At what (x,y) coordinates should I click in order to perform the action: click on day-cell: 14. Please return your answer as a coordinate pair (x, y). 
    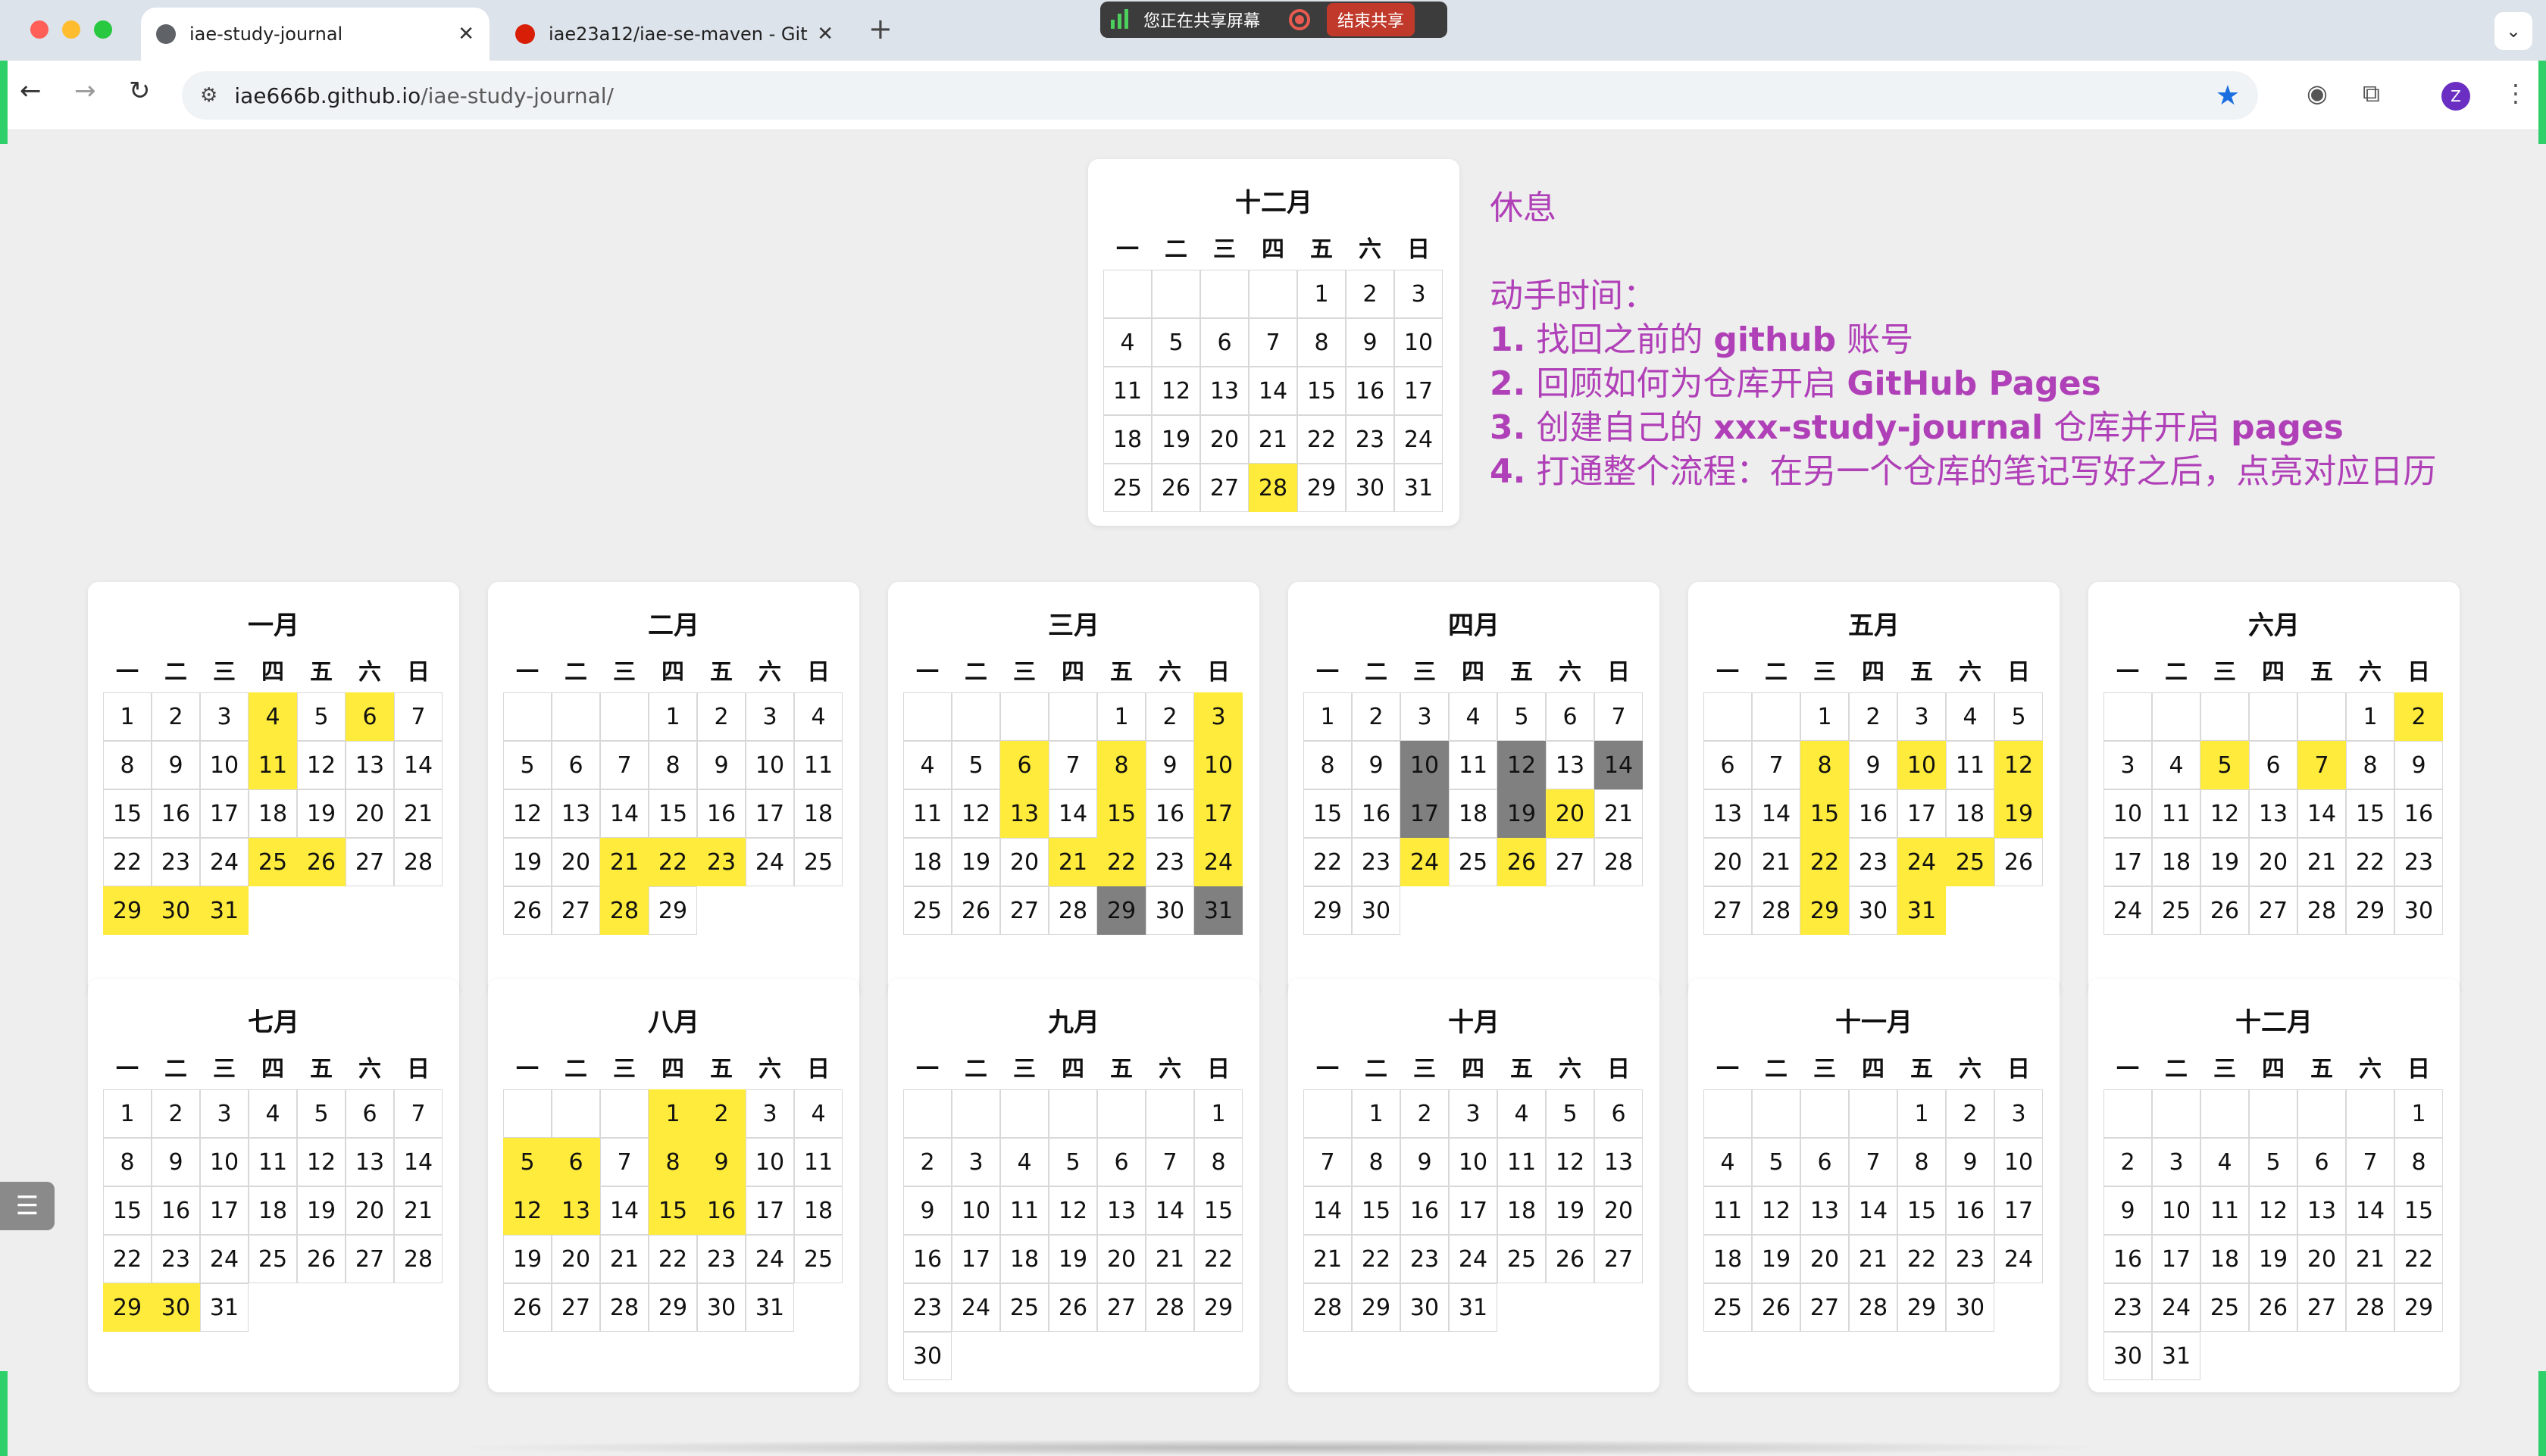
    Looking at the image, I should click on (1776, 813).